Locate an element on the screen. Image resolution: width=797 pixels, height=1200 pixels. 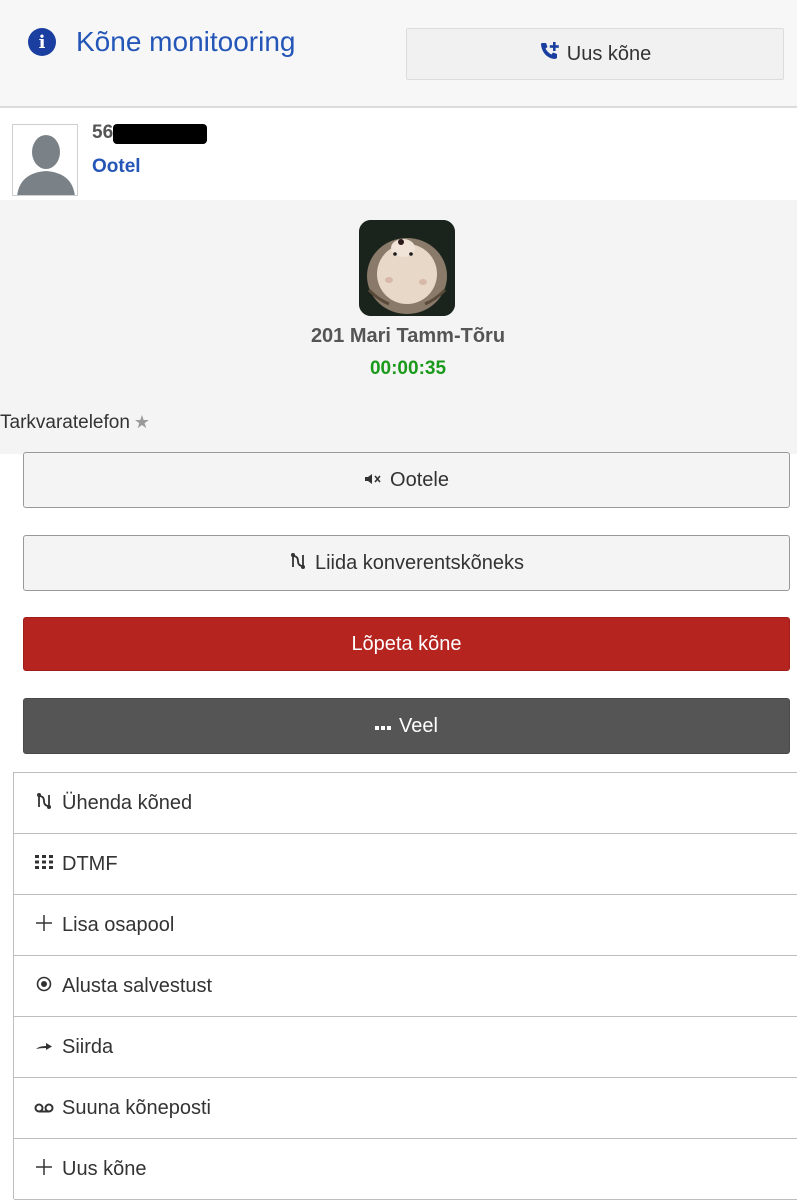
hold-button: Ootele is located at coordinates (406, 480).